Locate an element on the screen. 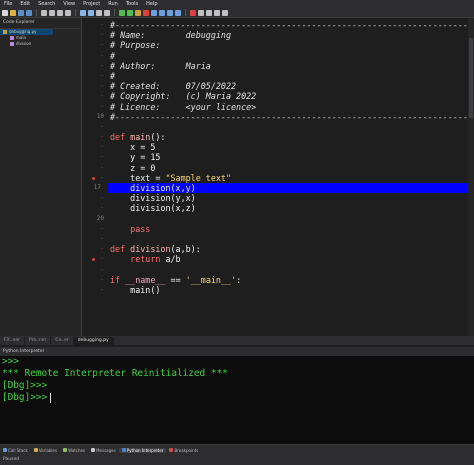 This screenshot has width=474, height=465. step-out-icon is located at coordinates (170, 12).